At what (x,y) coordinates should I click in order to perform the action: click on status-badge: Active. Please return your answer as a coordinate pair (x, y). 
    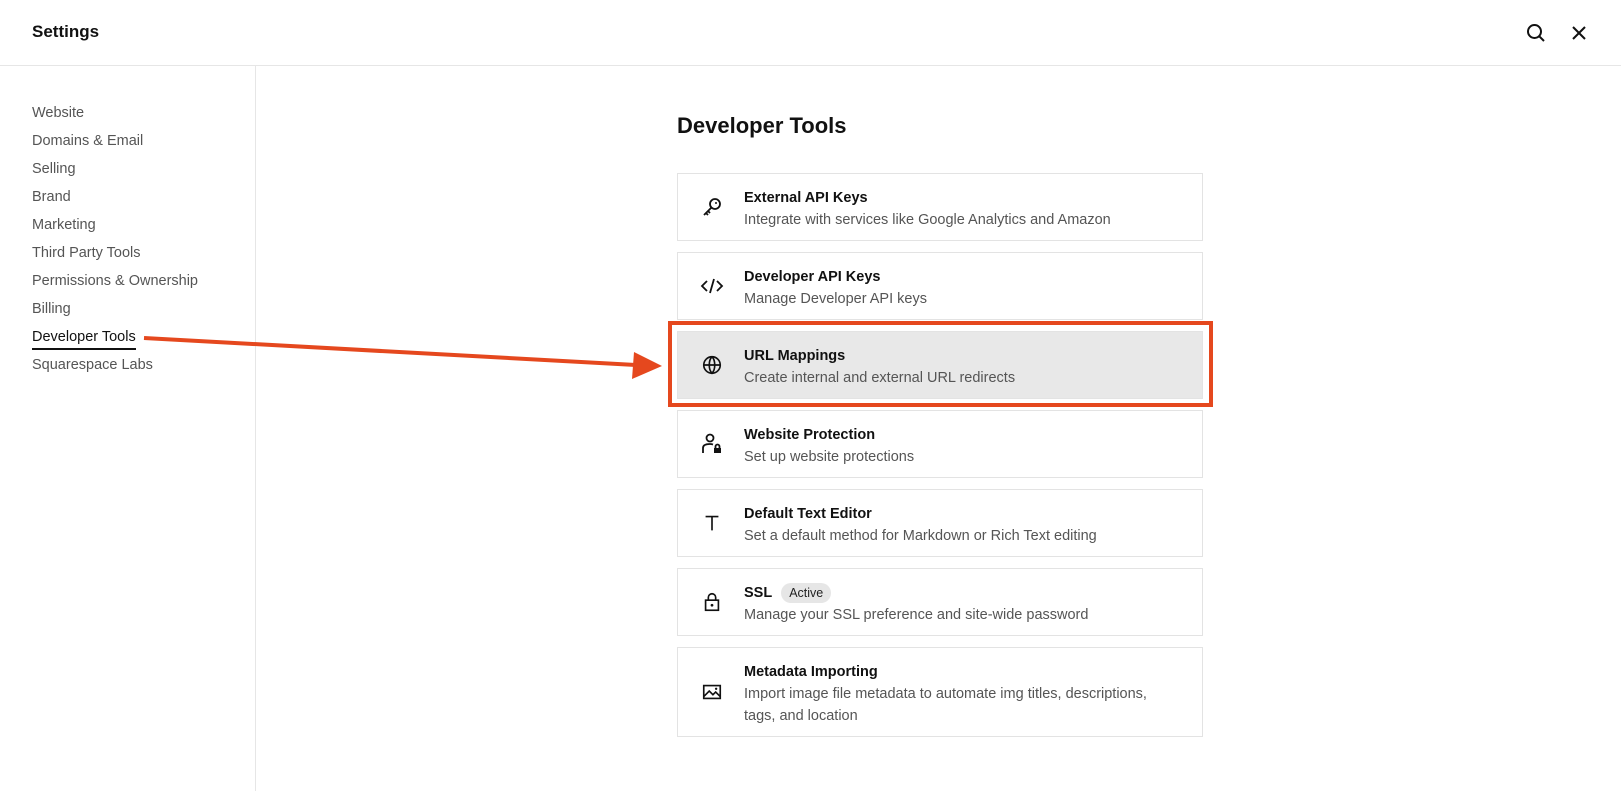
    Looking at the image, I should click on (806, 593).